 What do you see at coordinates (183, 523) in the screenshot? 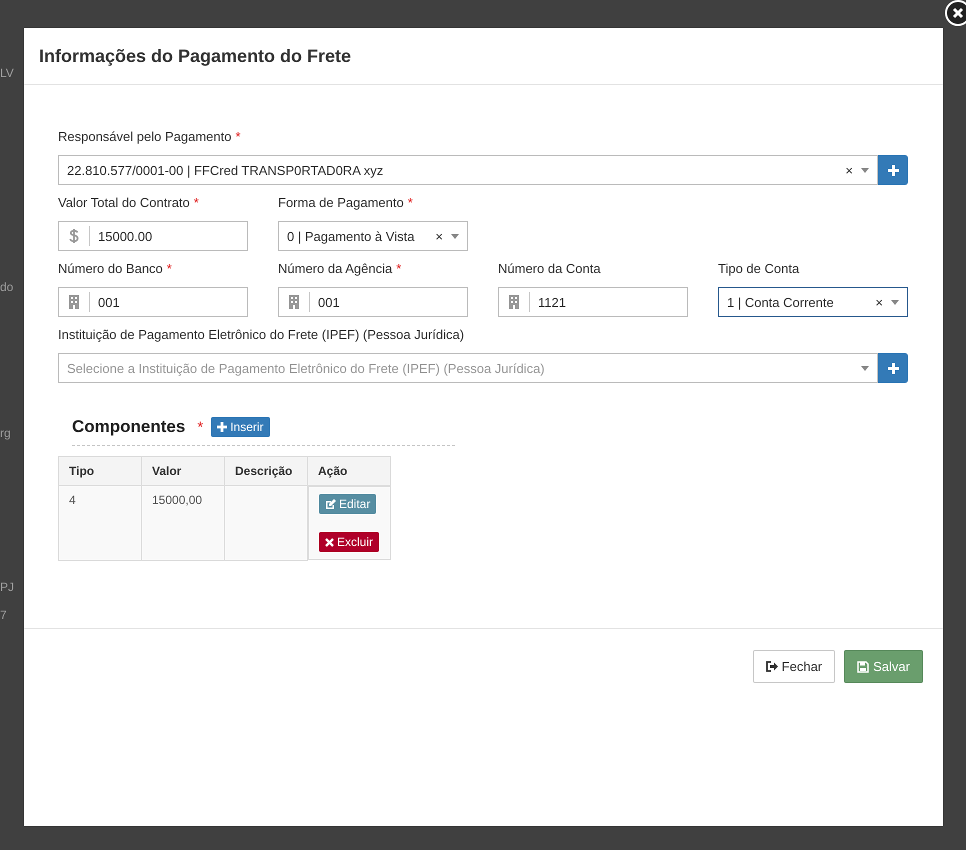
I see `table-cell: 15000,00` at bounding box center [183, 523].